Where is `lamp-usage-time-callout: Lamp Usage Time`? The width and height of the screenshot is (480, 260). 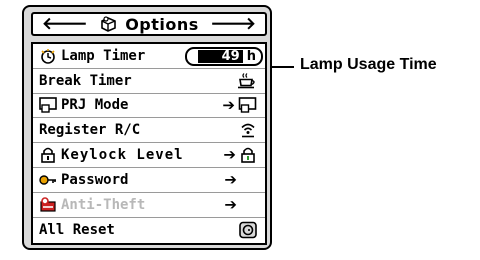 lamp-usage-time-callout: Lamp Usage Time is located at coordinates (368, 64).